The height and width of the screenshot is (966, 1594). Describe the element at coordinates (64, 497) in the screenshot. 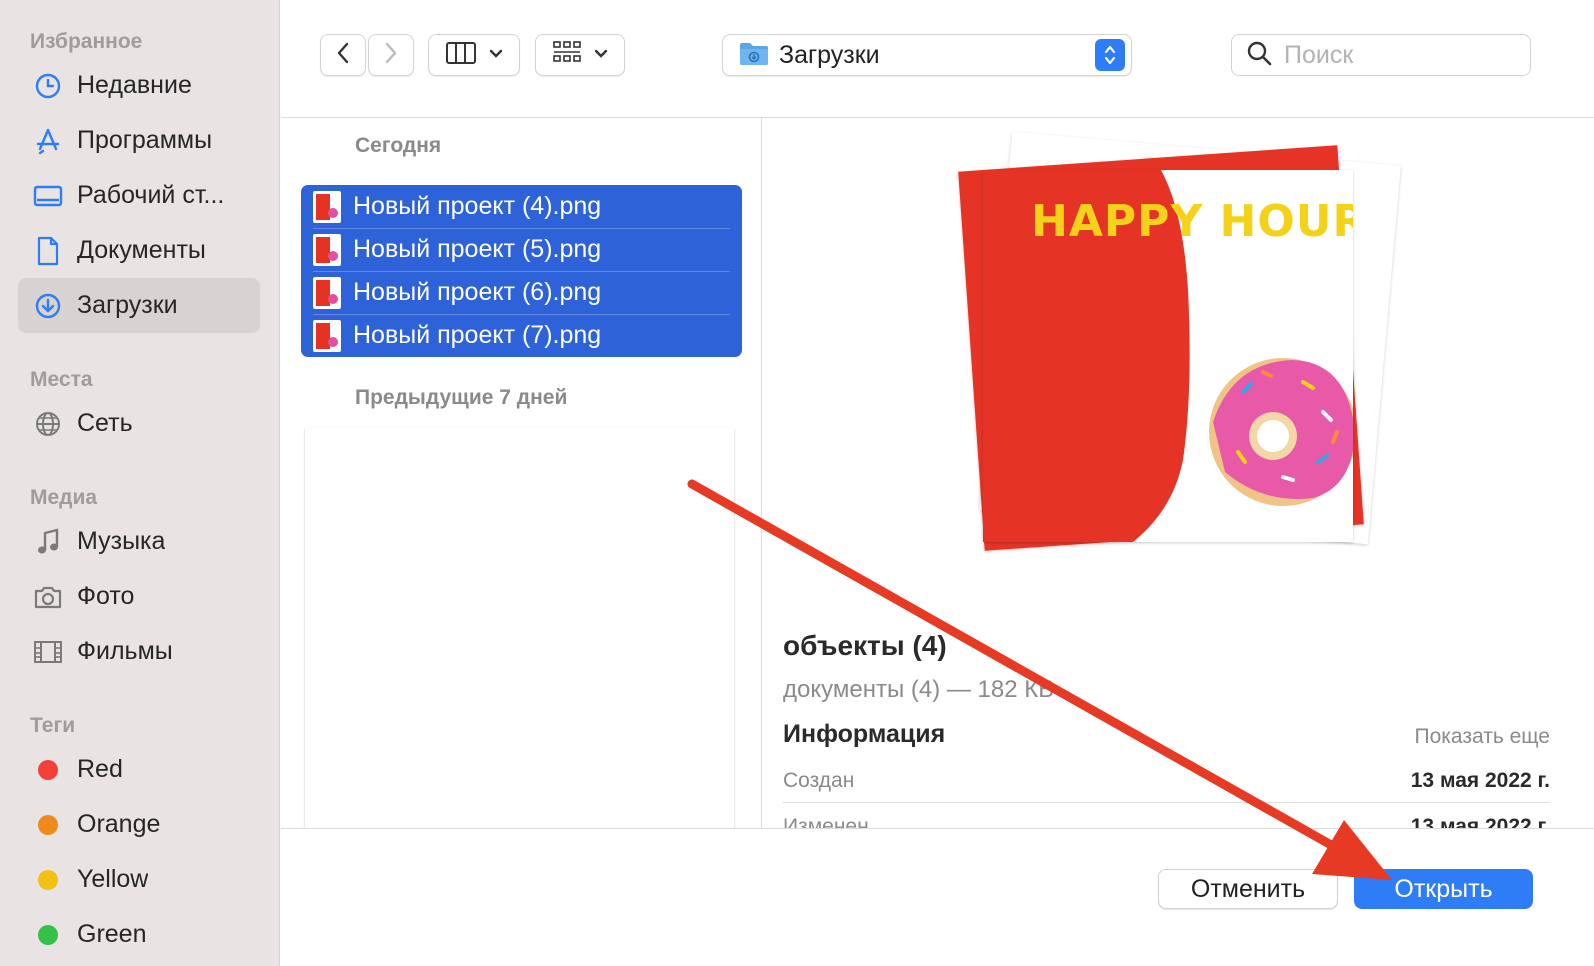

I see `sidebar-section-media: Медиа` at that location.